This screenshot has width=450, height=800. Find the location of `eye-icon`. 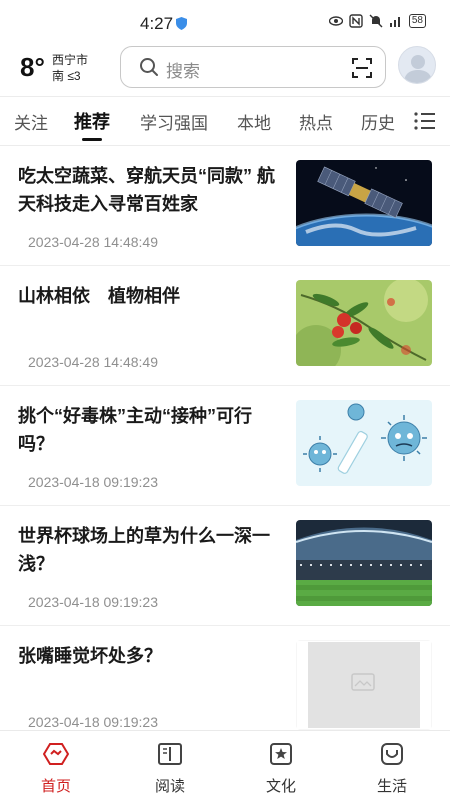

eye-icon is located at coordinates (335, 21).